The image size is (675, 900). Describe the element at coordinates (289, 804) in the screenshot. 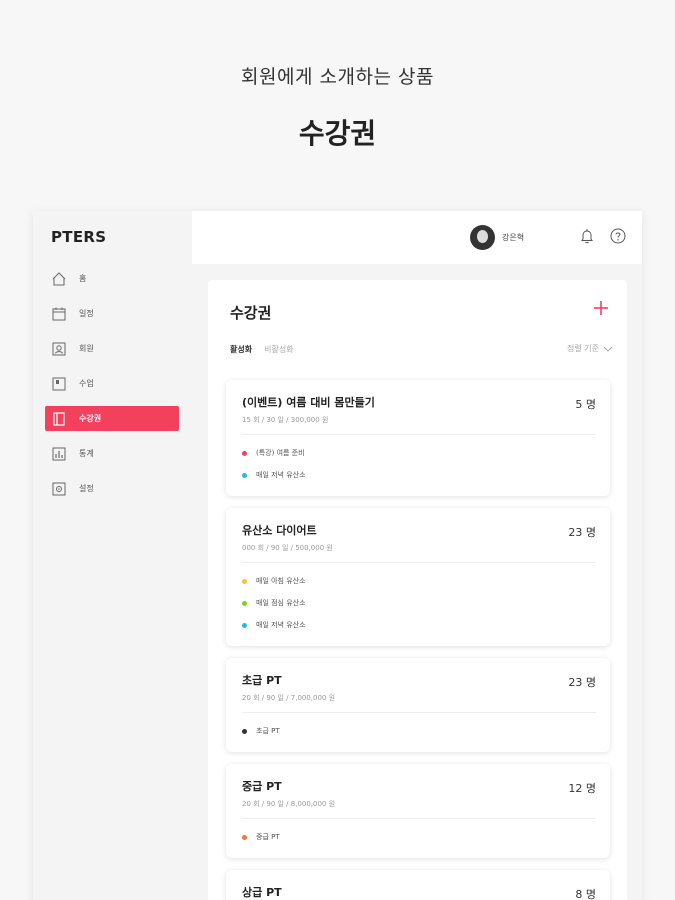

I see `ticket-meta: 20 회 / 90 일 / 8,000,000 원` at that location.